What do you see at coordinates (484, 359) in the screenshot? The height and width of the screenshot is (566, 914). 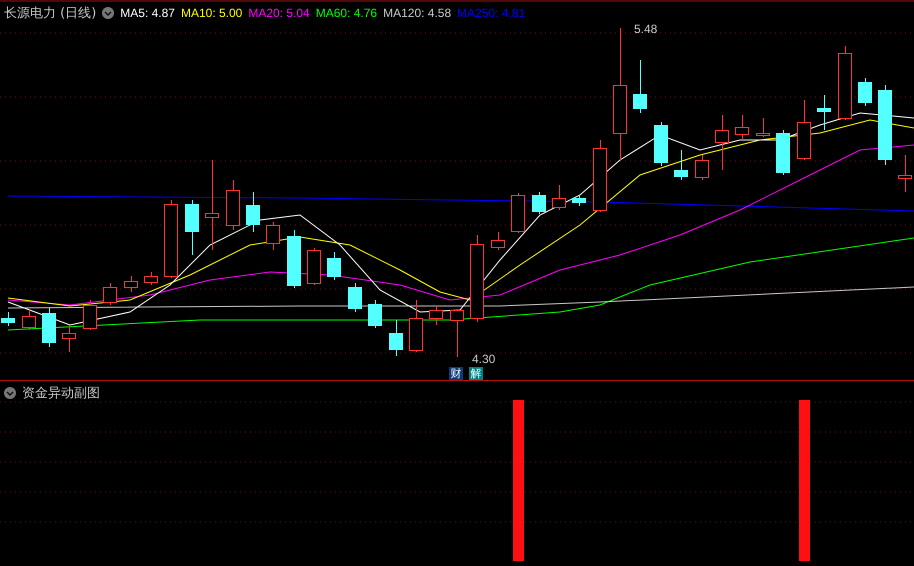 I see `low-price-label: 4.30` at bounding box center [484, 359].